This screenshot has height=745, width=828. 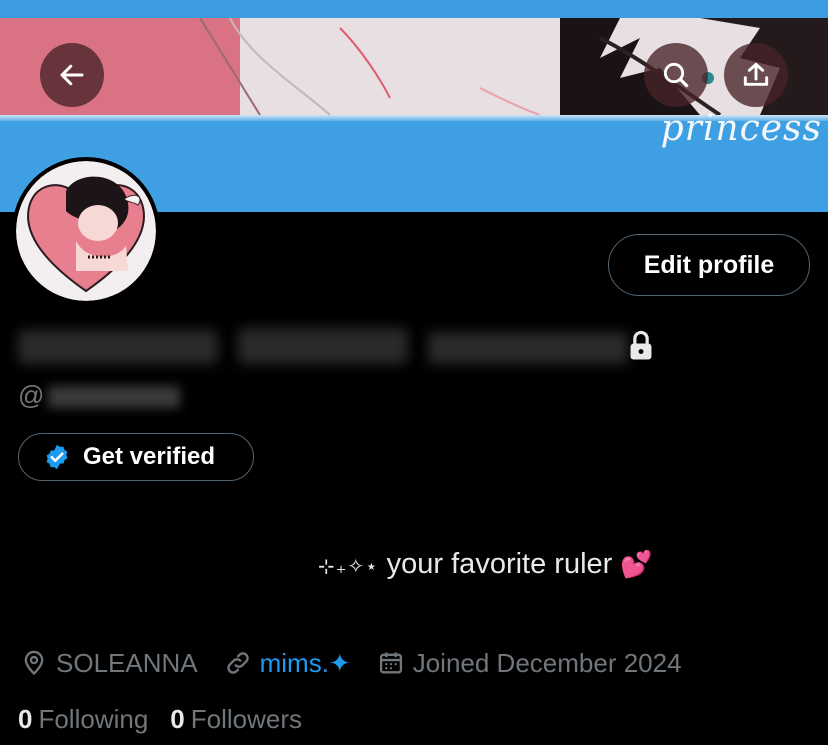 I want to click on profile-bio: ⊹₊✧⋆ your favorite ruler 💕, so click(x=485, y=564).